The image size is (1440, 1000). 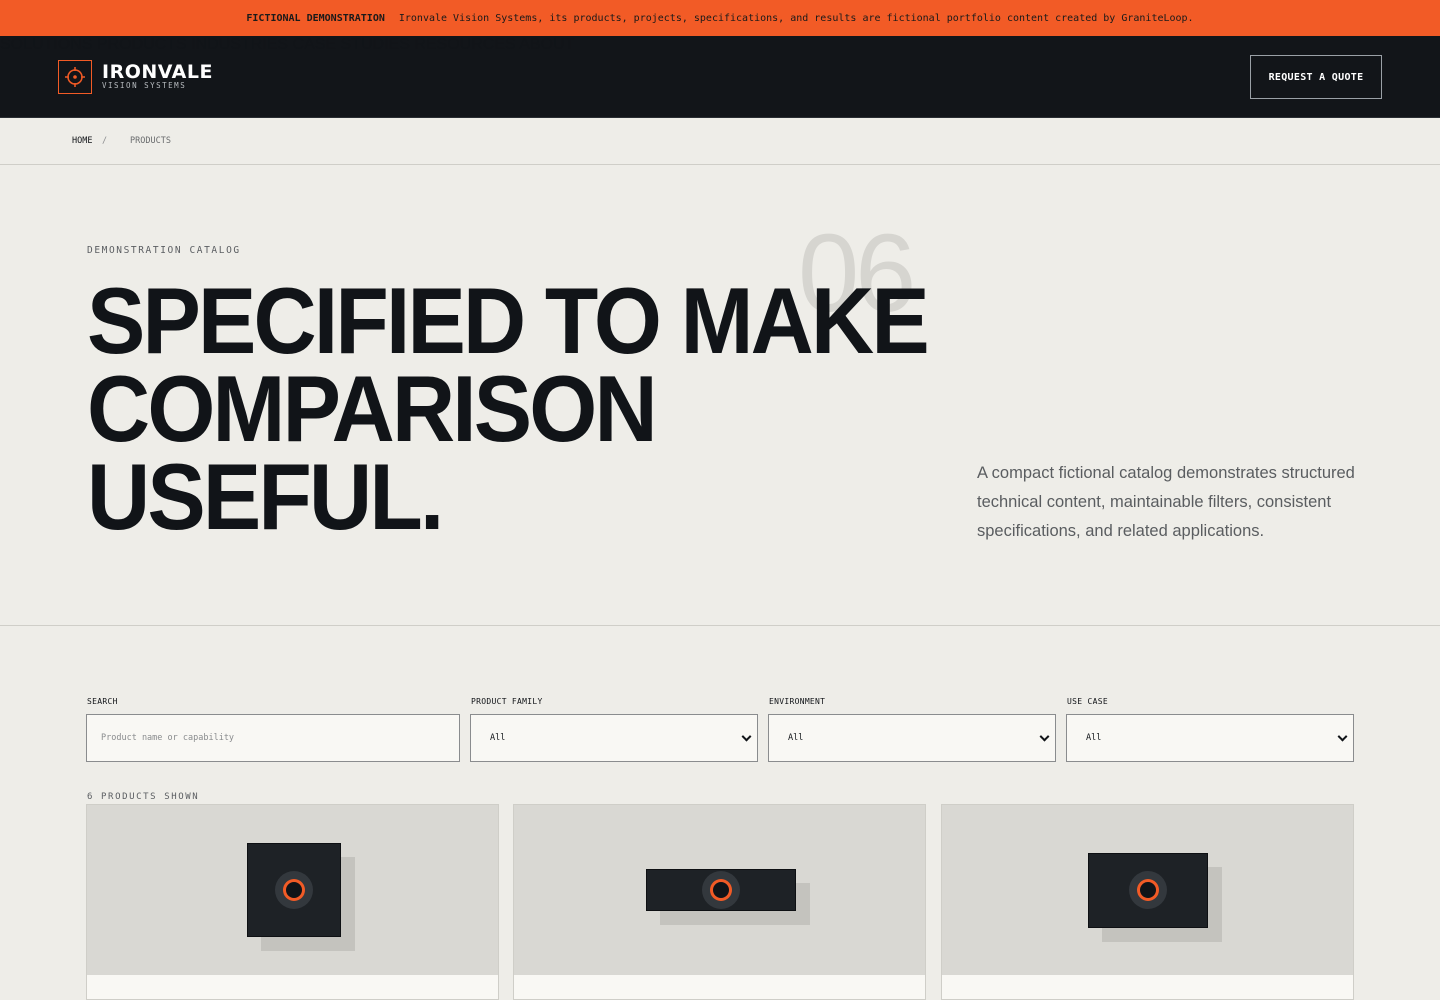 I want to click on results-count: 6 PRODUCTS SHOWN, so click(x=143, y=797).